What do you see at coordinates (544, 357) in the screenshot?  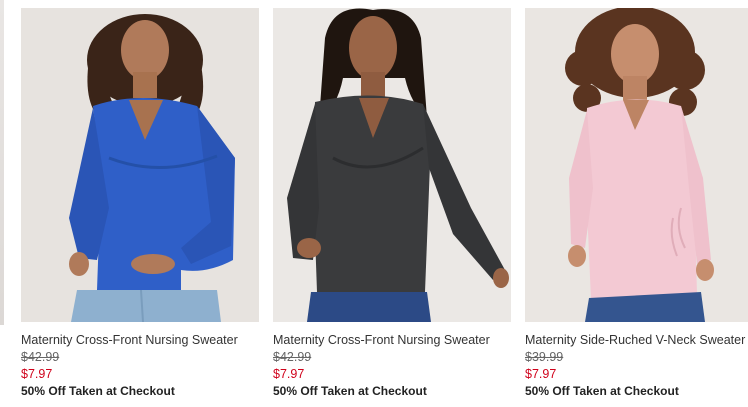 I see `original-price: $39.99` at bounding box center [544, 357].